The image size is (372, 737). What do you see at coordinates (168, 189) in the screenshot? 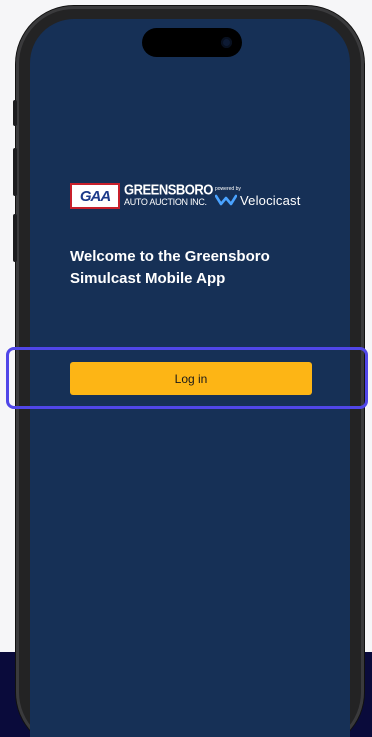
I see `company-name-line1: GREENSBORO` at bounding box center [168, 189].